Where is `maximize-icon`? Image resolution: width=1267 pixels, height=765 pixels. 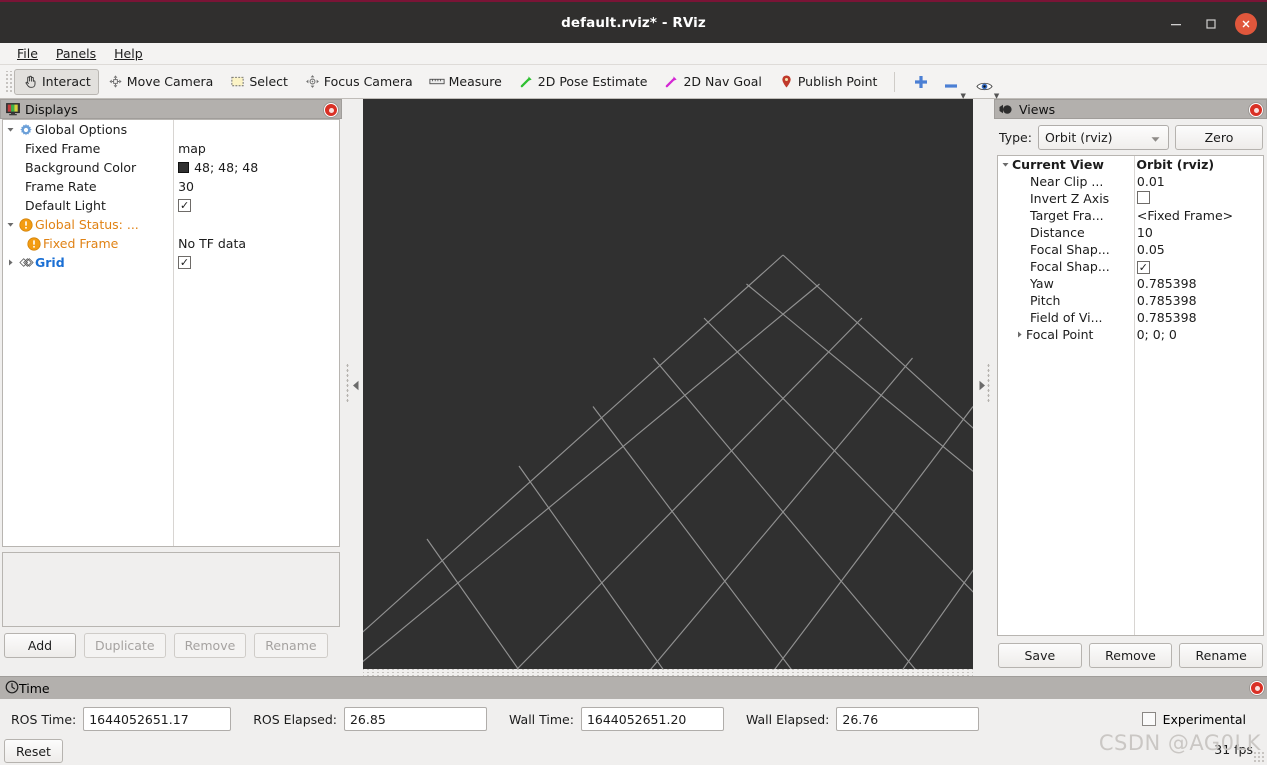 maximize-icon is located at coordinates (1211, 24).